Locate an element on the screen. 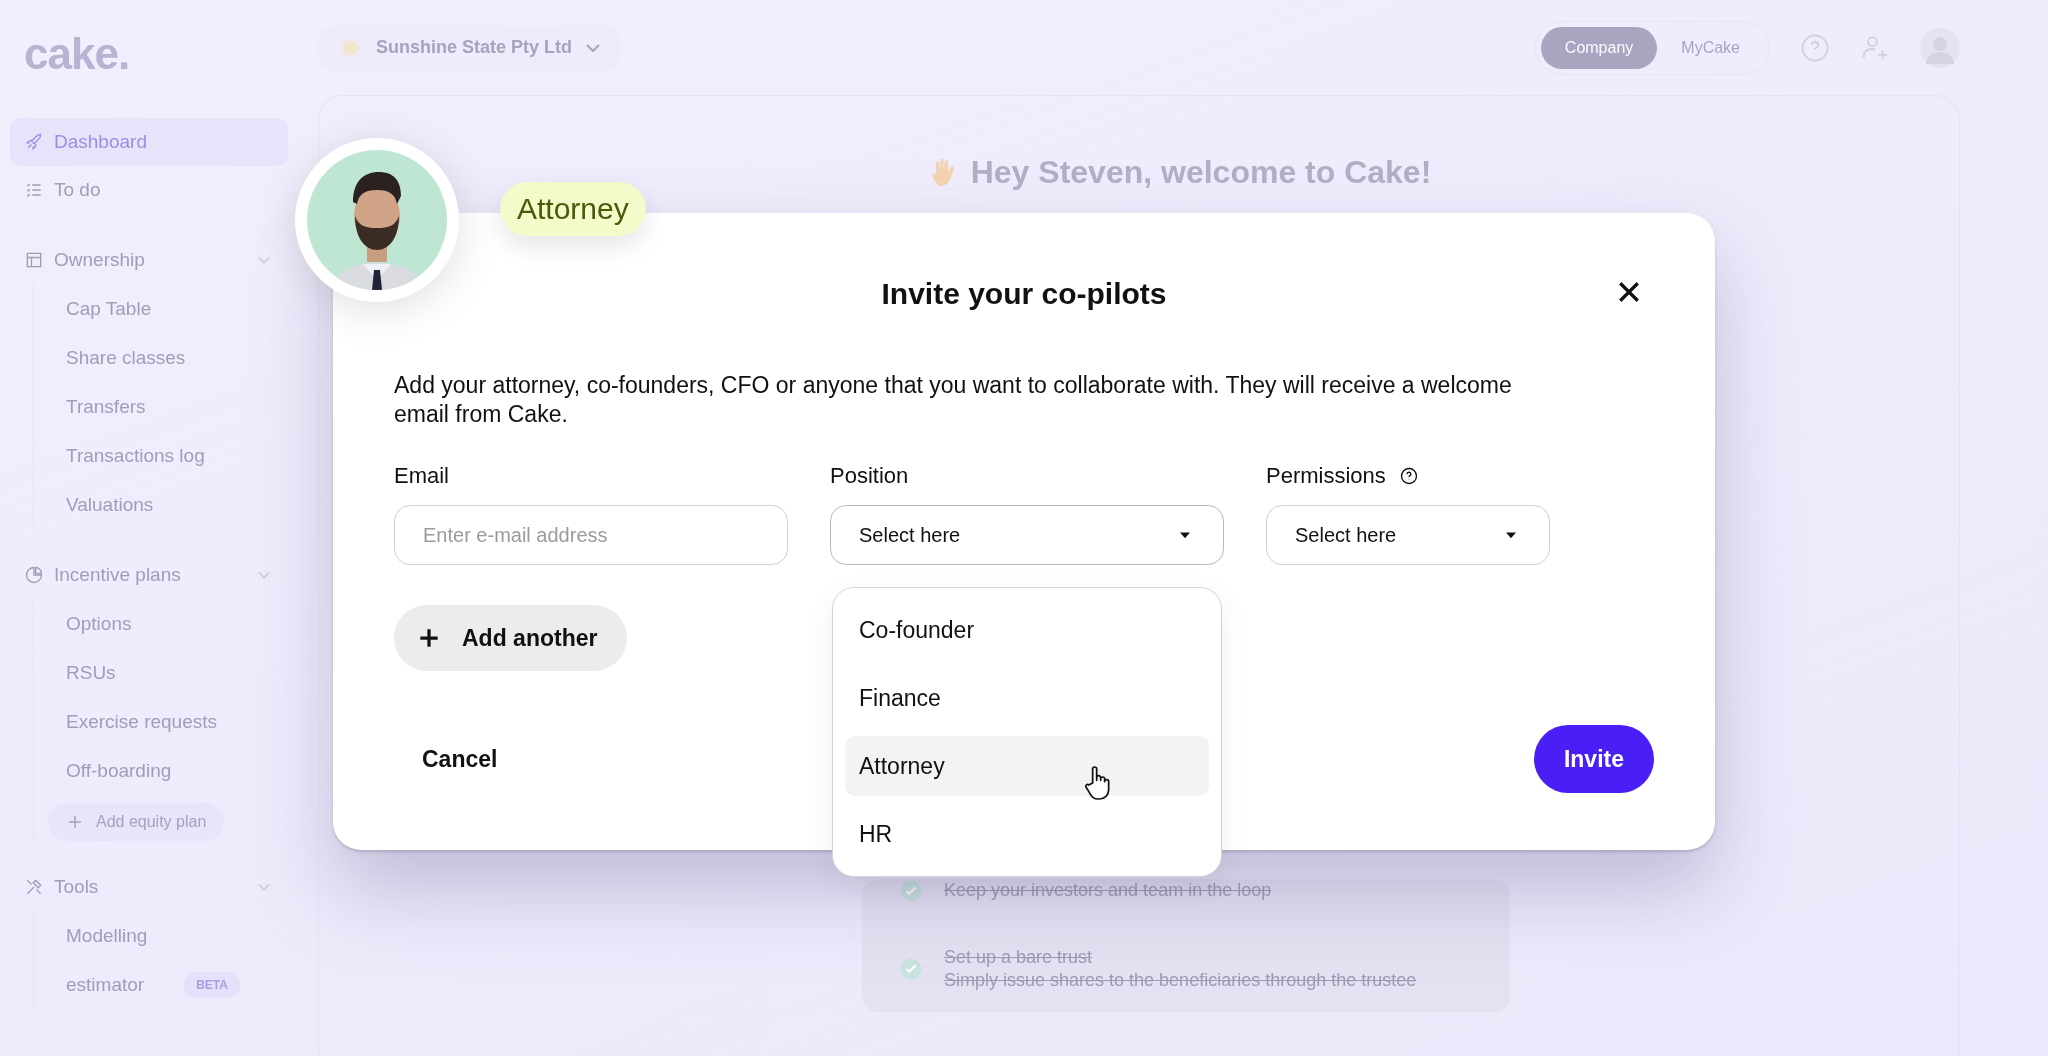 The height and width of the screenshot is (1056, 2048). task-description: Simply issue shares to the beneficiaries through the trustee is located at coordinates (1180, 980).